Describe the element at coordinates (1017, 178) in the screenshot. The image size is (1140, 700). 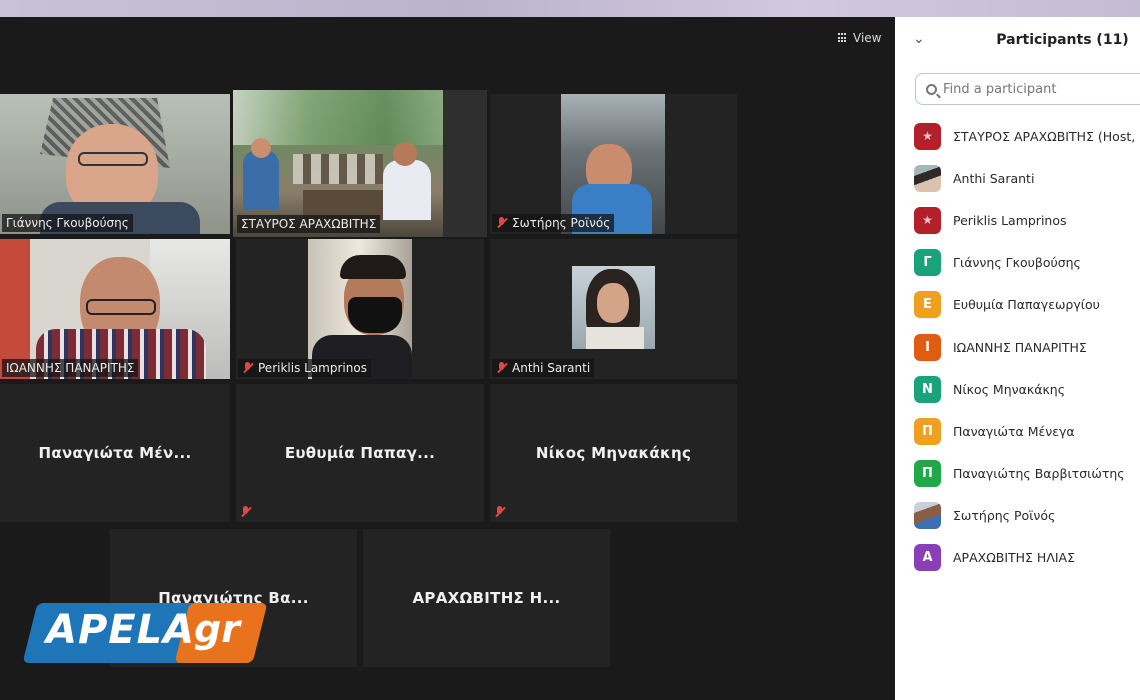
I see `participant-list-item: Anthi Saranti` at that location.